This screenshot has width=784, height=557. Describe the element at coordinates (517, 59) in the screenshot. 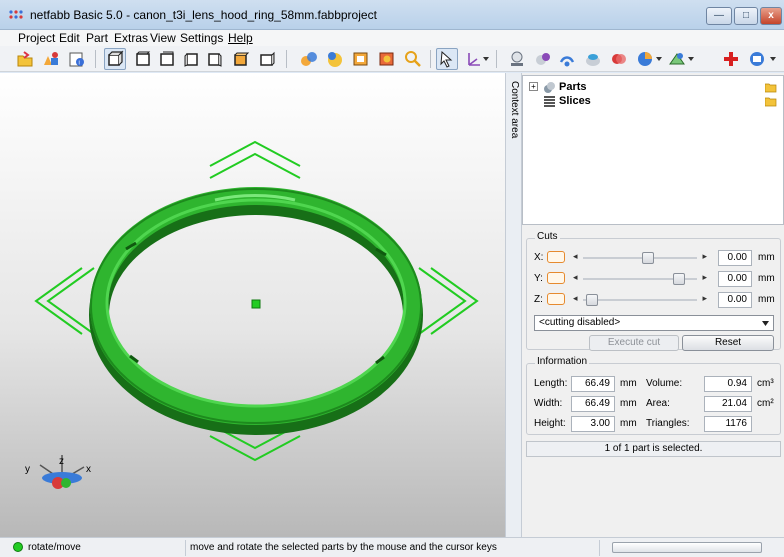

I see `measure-icon` at that location.